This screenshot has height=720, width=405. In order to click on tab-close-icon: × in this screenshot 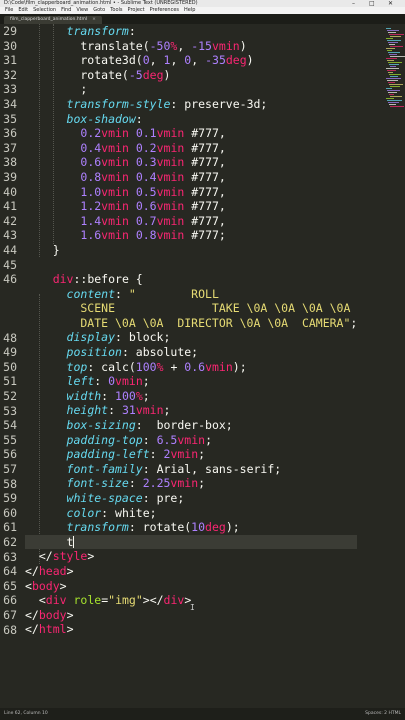, I will do `click(94, 19)`.